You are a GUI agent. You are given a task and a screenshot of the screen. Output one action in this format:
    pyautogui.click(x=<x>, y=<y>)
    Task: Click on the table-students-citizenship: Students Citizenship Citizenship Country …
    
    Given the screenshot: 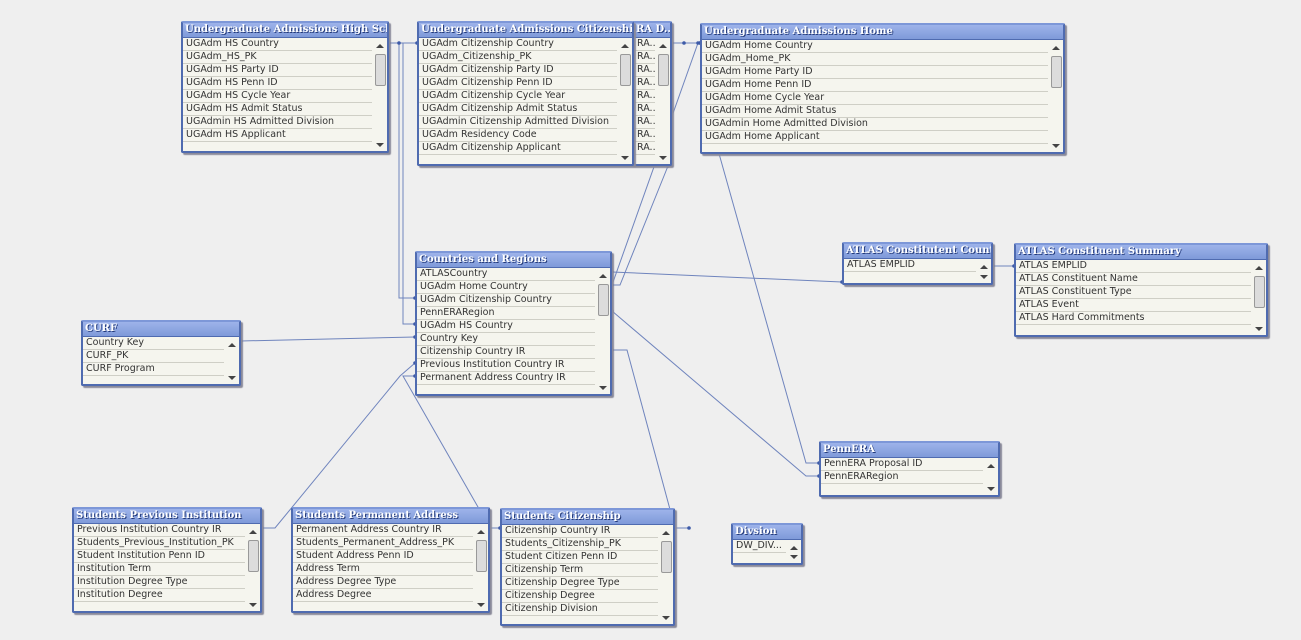 What is the action you would take?
    pyautogui.click(x=587, y=567)
    